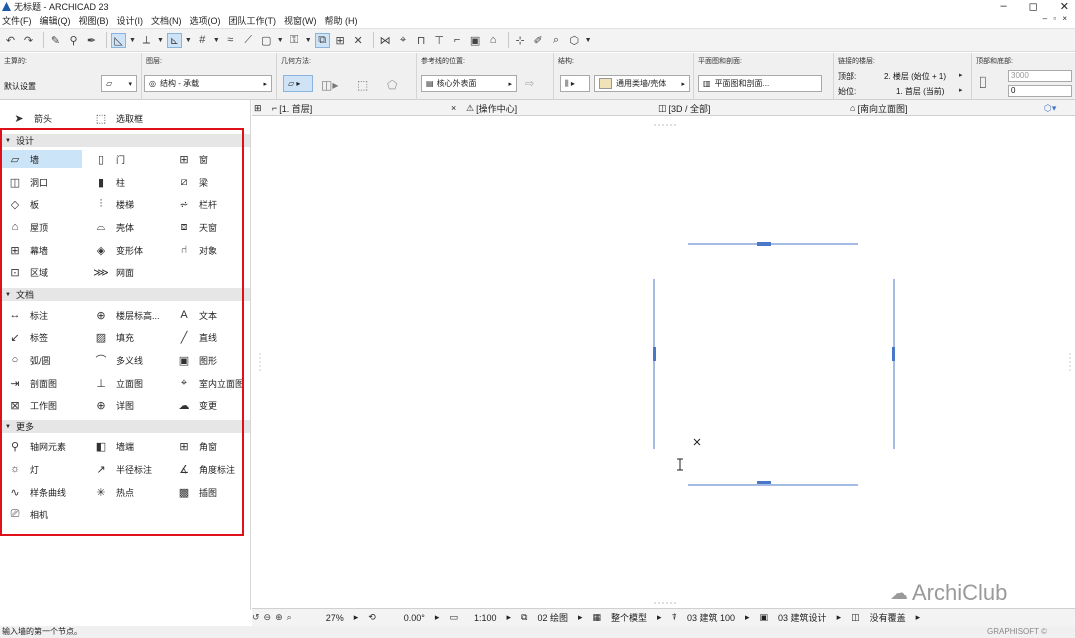  Describe the element at coordinates (17, 20) in the screenshot. I see `menu-file: 文件(F)` at that location.